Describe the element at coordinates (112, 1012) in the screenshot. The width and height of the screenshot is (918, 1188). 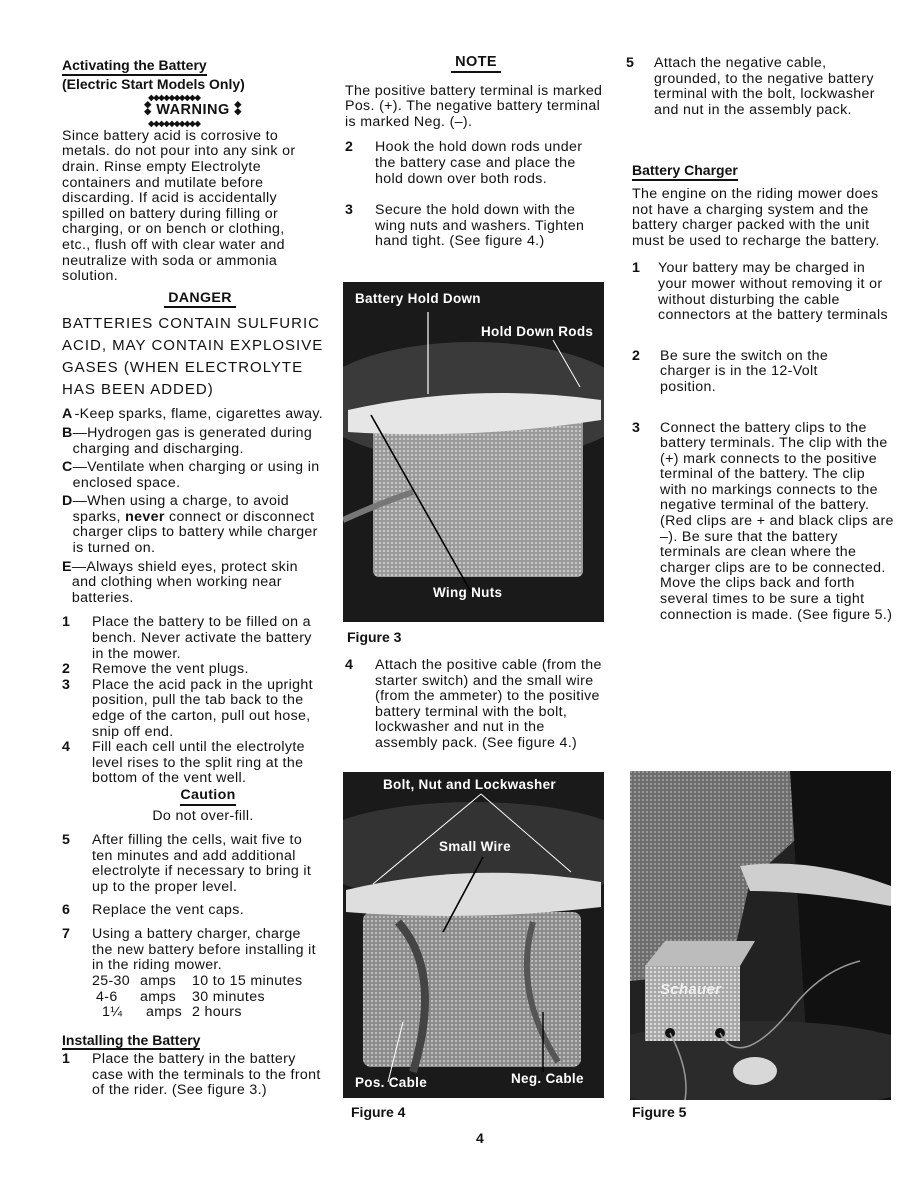
I see `charge-amps: 1¼` at that location.